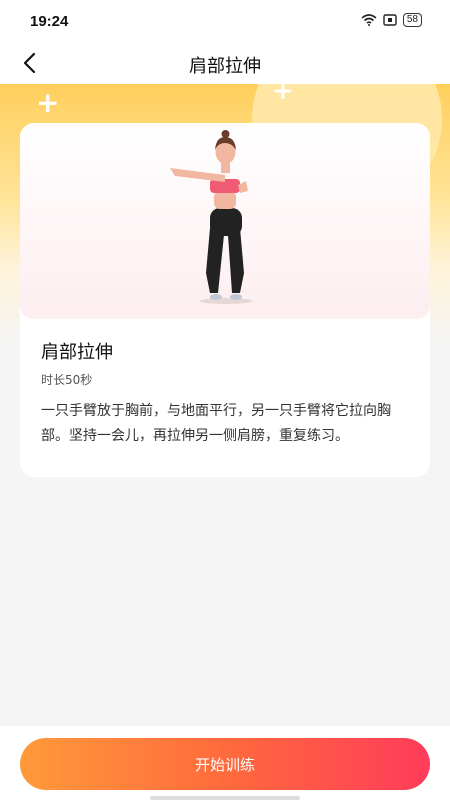 The image size is (450, 800). What do you see at coordinates (211, 217) in the screenshot?
I see `woman-stretching-illustration` at bounding box center [211, 217].